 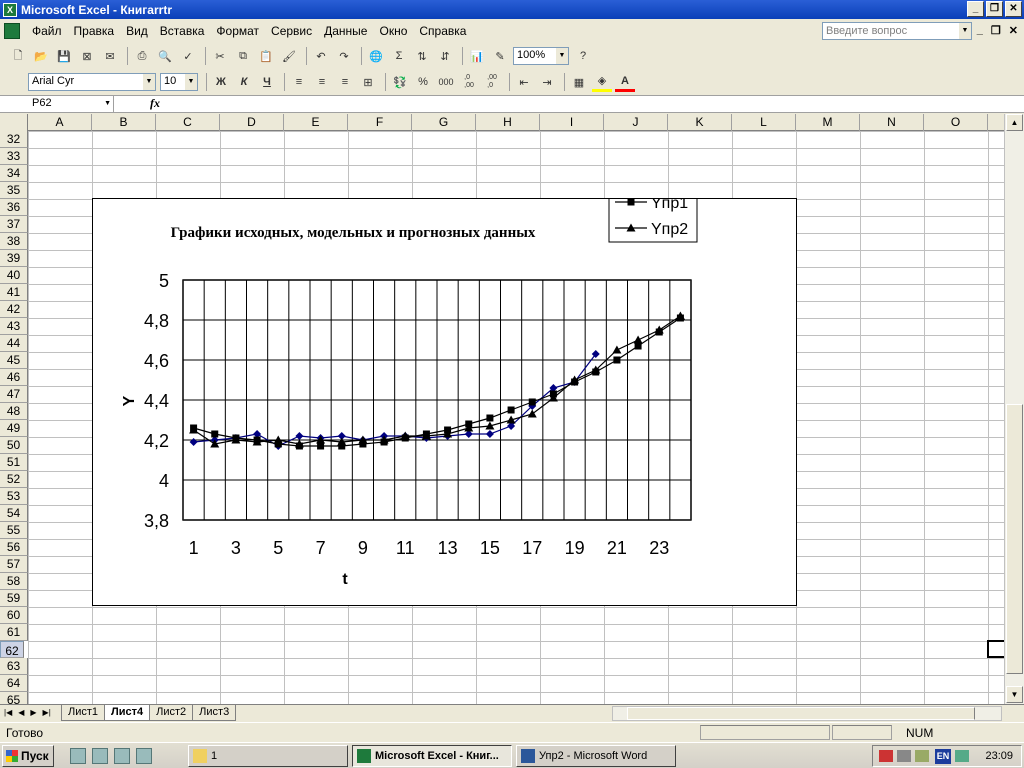 I want to click on workbook-close-button: ✕, so click(x=1013, y=30).